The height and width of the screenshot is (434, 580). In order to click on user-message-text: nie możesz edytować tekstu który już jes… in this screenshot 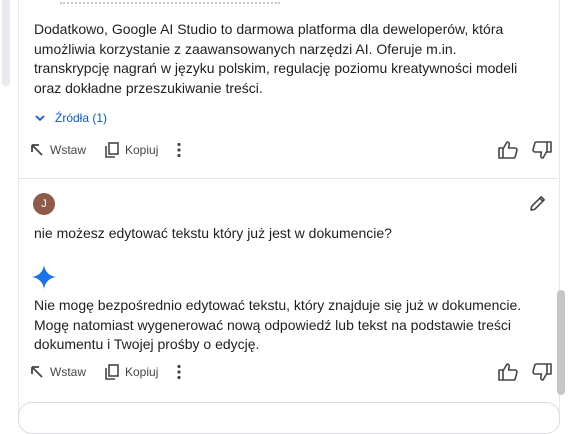, I will do `click(213, 233)`.